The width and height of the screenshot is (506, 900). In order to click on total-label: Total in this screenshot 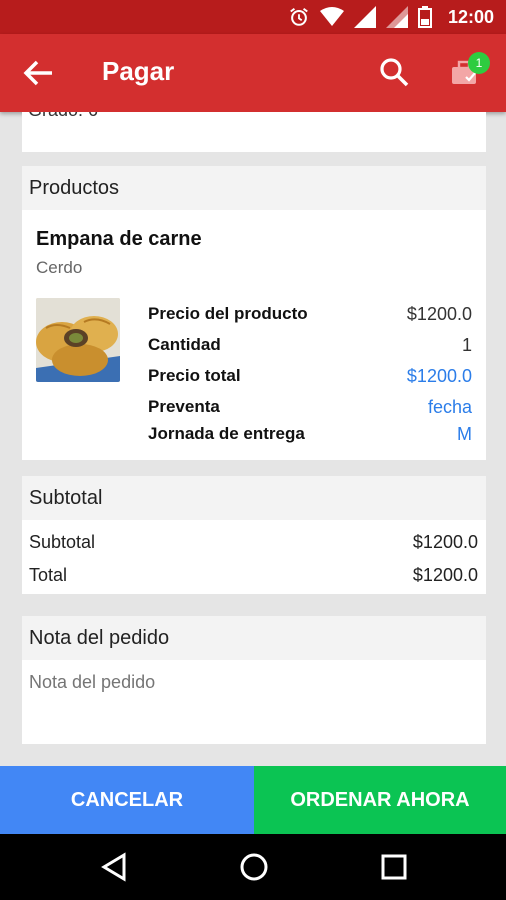, I will do `click(48, 575)`.